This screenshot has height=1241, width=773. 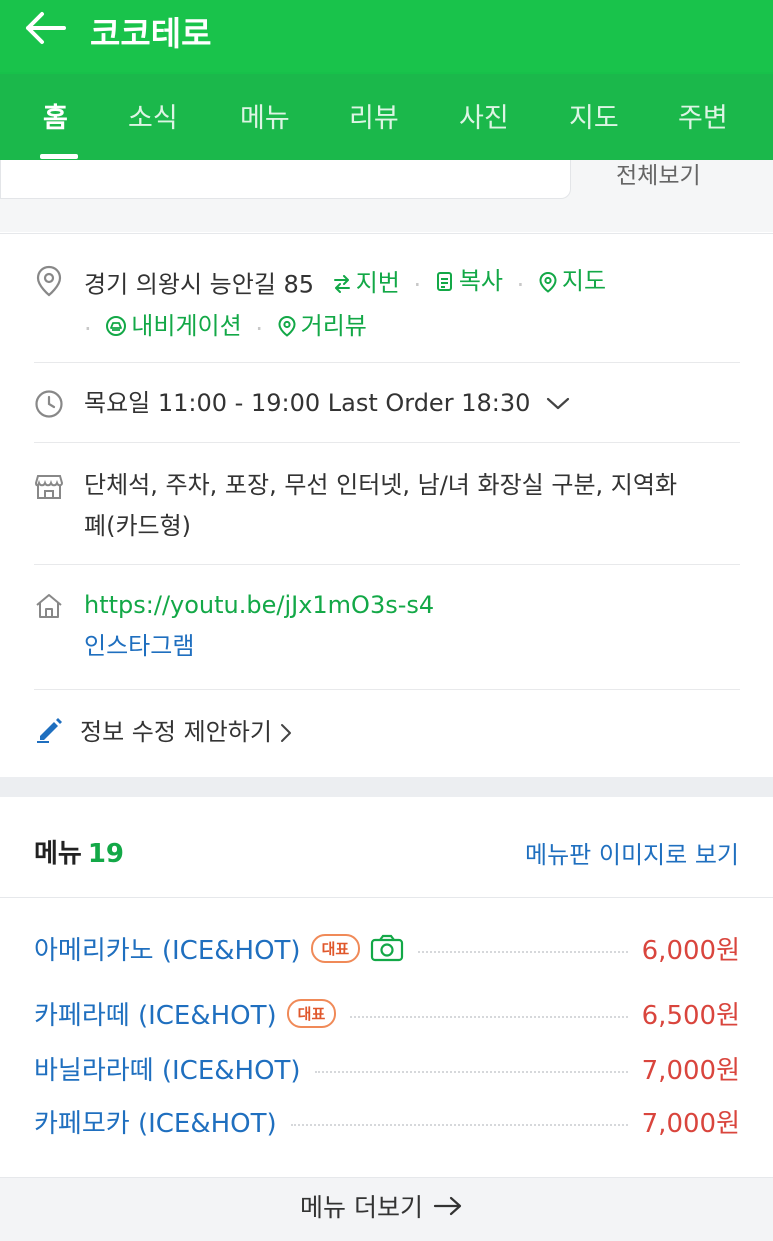 I want to click on menu-item-price: 6,000원, so click(x=690, y=950).